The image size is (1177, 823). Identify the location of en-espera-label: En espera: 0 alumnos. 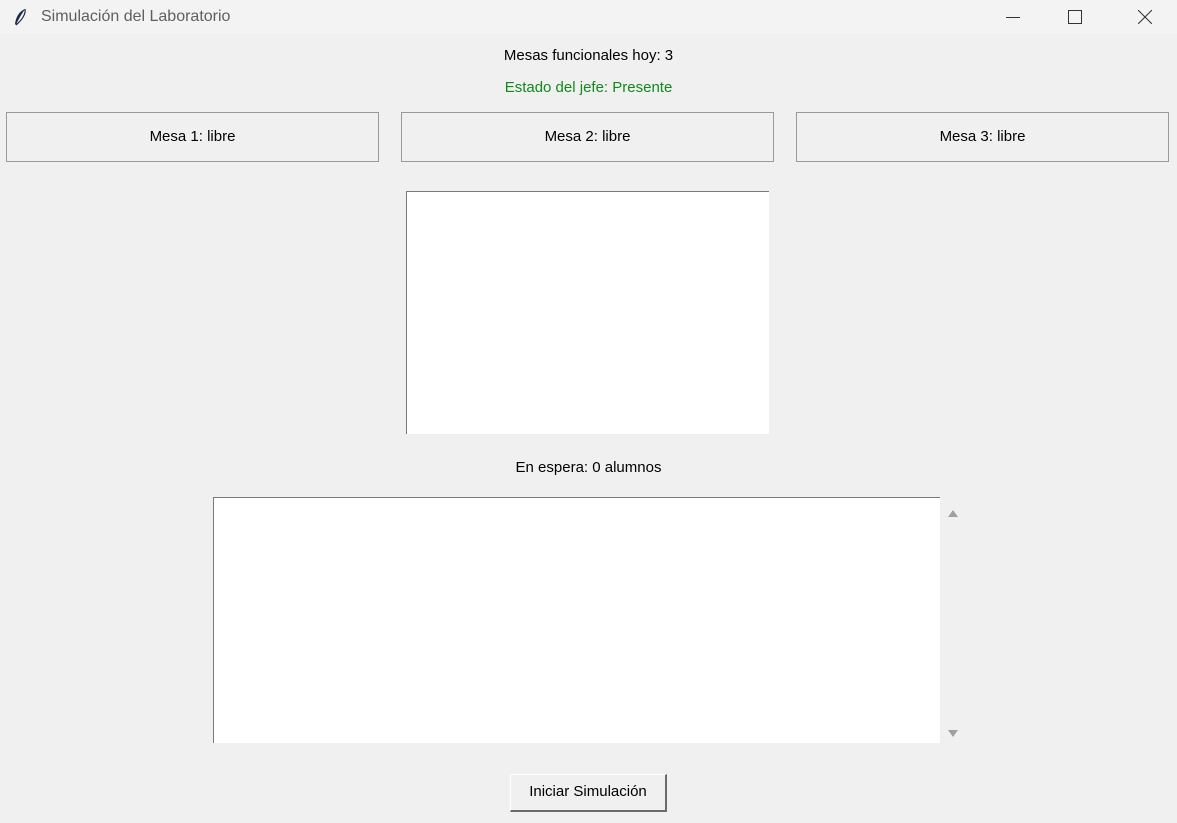
(588, 467).